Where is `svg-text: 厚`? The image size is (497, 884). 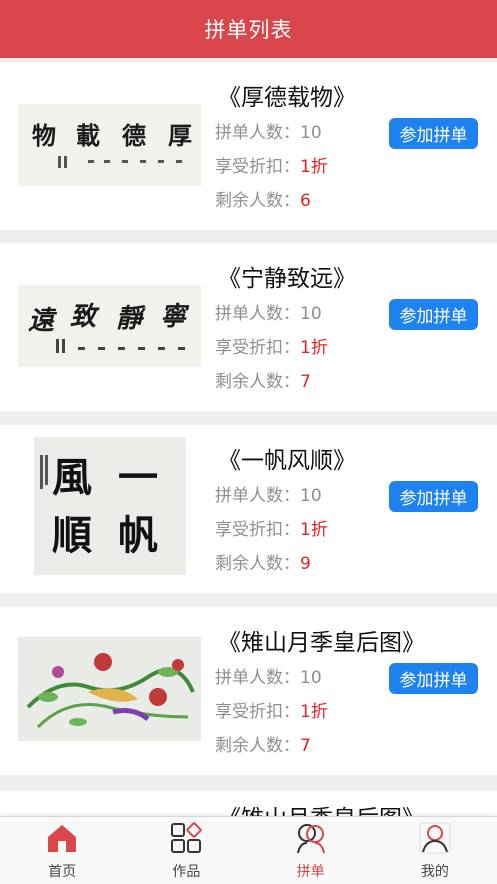
svg-text: 厚 is located at coordinates (180, 135).